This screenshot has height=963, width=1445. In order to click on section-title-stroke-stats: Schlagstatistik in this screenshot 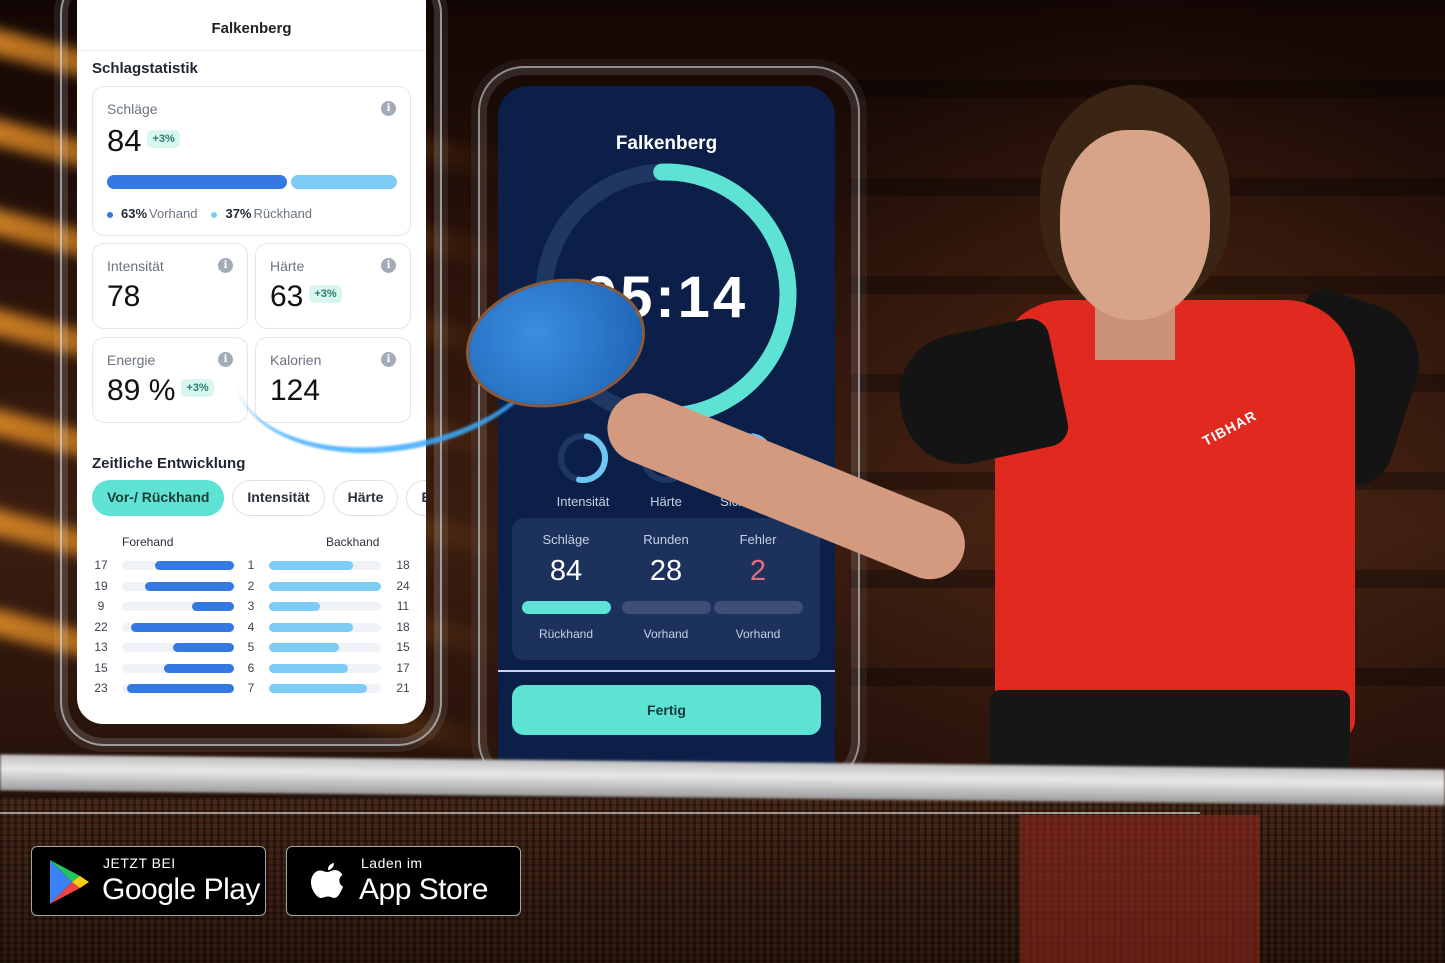, I will do `click(145, 68)`.